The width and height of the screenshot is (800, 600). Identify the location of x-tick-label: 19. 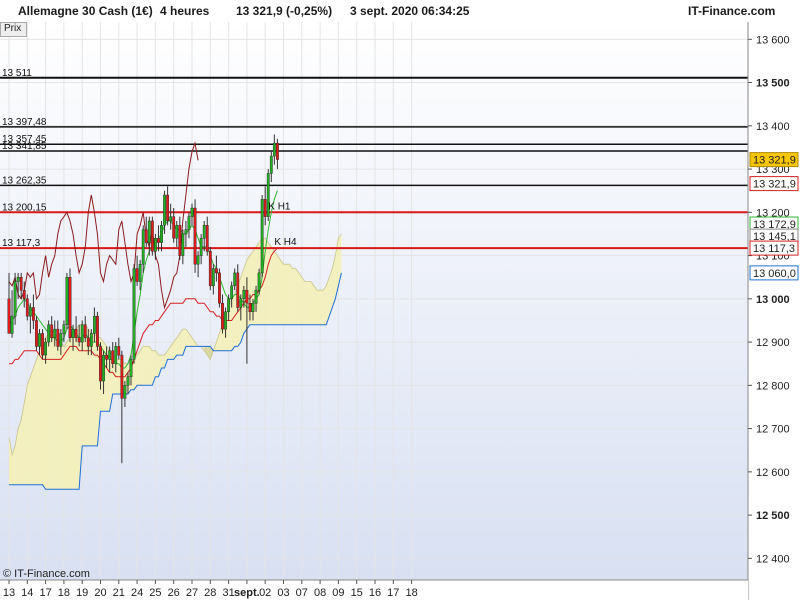
(82, 593).